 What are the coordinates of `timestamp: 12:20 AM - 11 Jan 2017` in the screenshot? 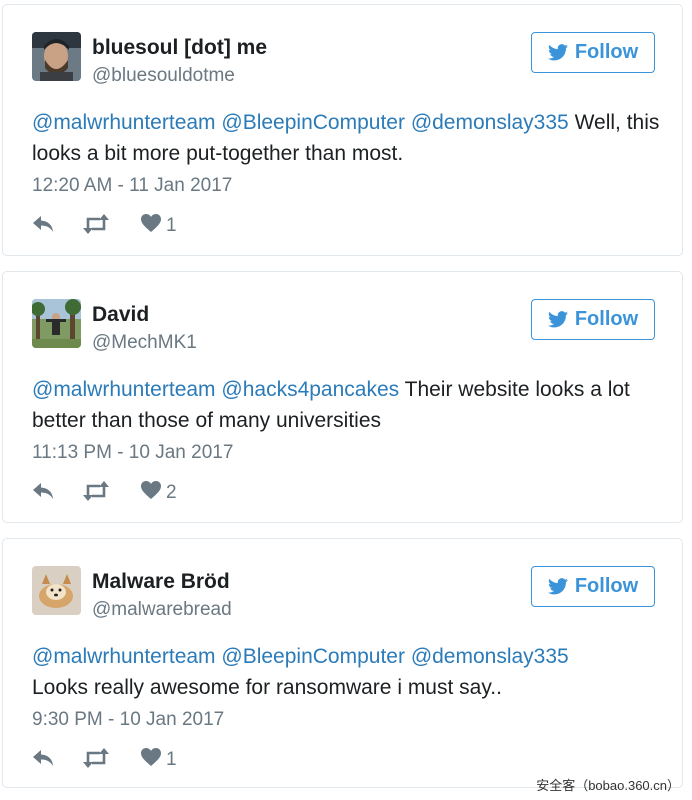 It's located at (132, 186).